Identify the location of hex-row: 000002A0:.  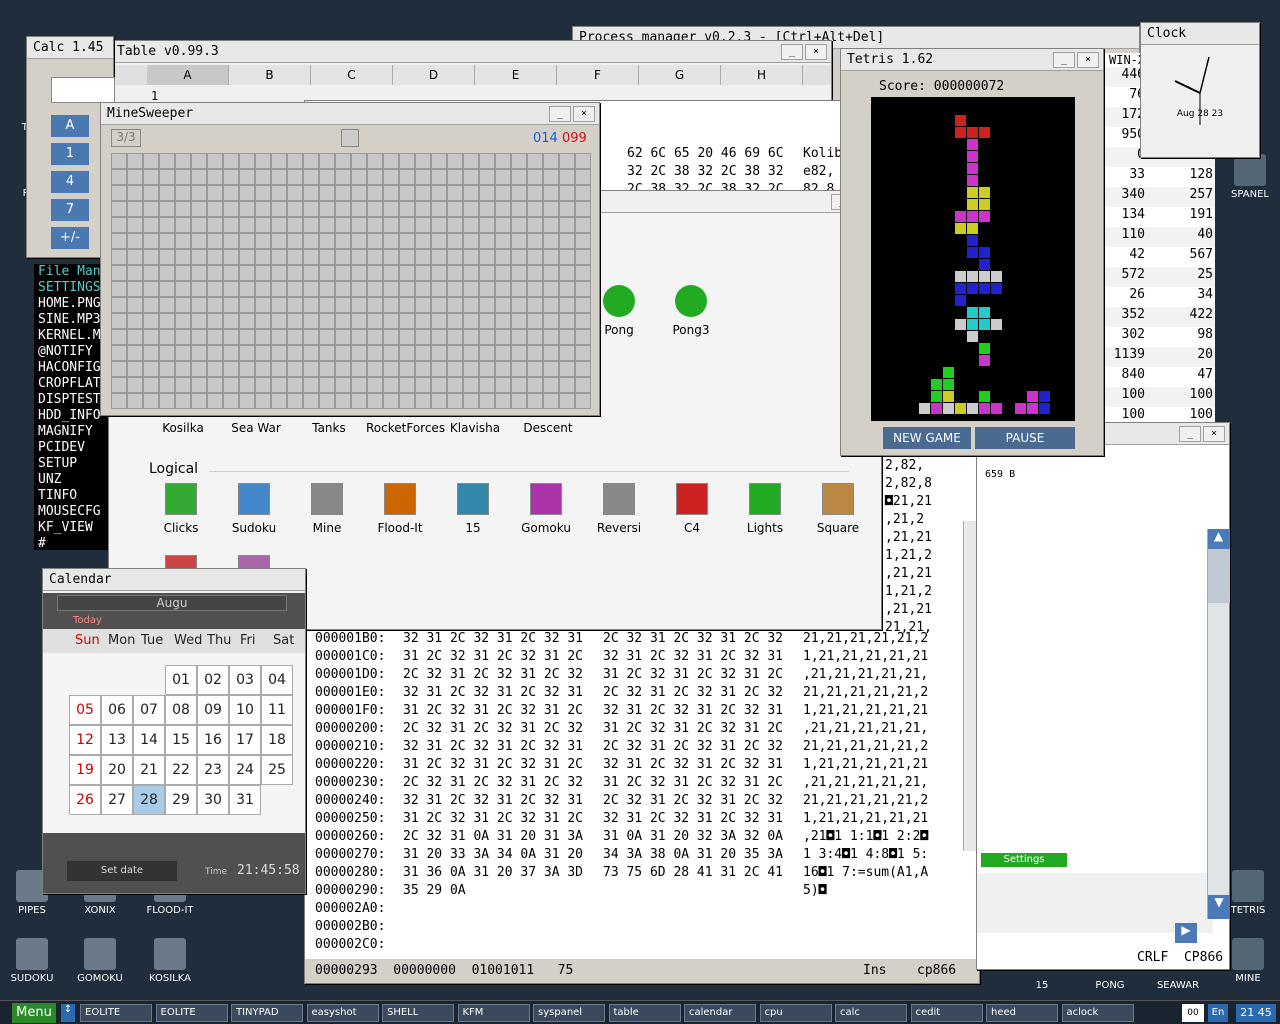
(621, 910).